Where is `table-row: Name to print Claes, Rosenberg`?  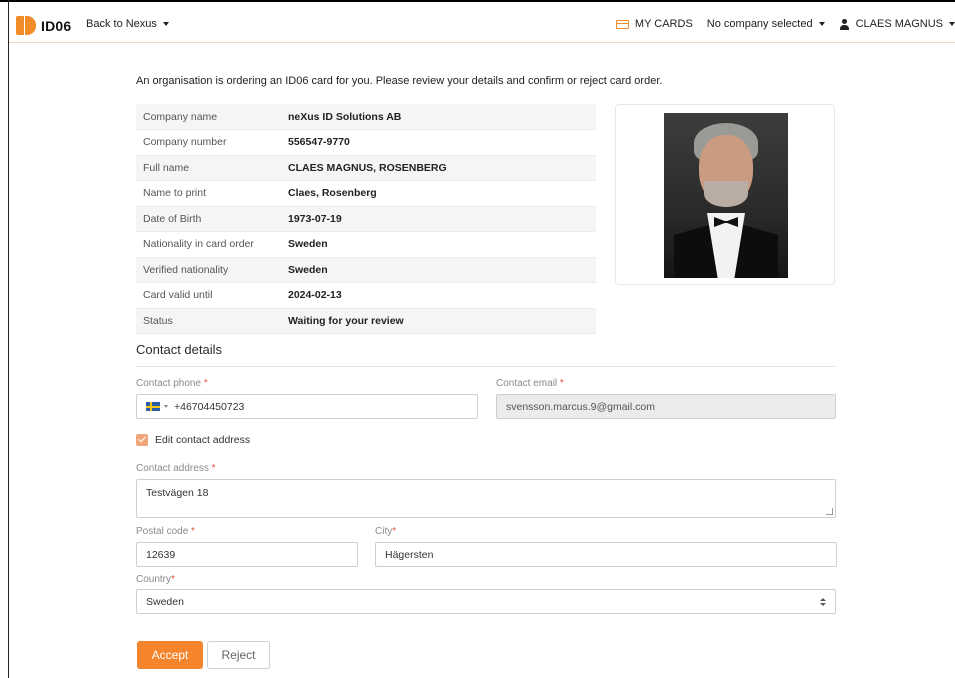
table-row: Name to print Claes, Rosenberg is located at coordinates (366, 193).